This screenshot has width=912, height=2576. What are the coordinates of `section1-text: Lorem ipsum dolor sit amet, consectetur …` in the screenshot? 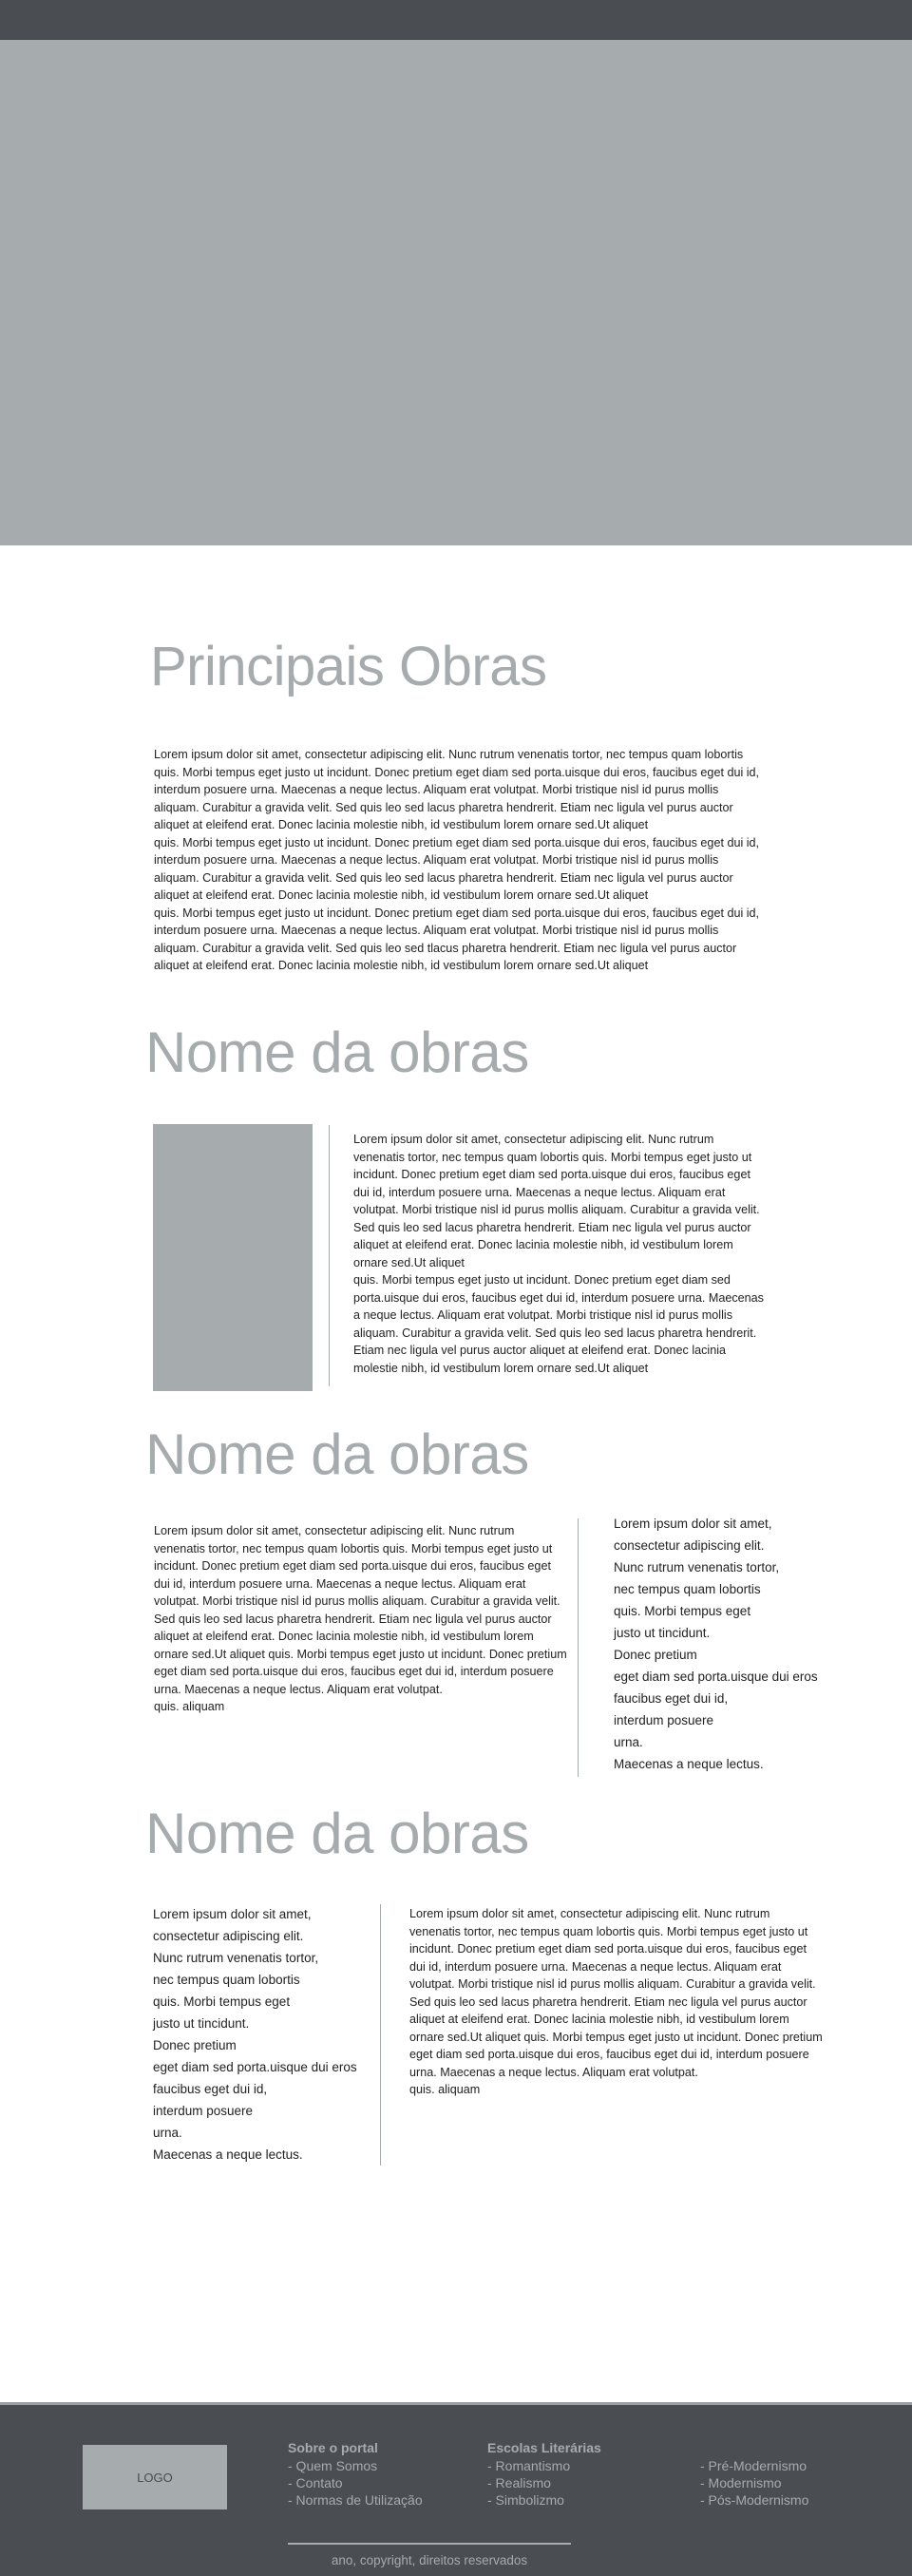 It's located at (558, 1254).